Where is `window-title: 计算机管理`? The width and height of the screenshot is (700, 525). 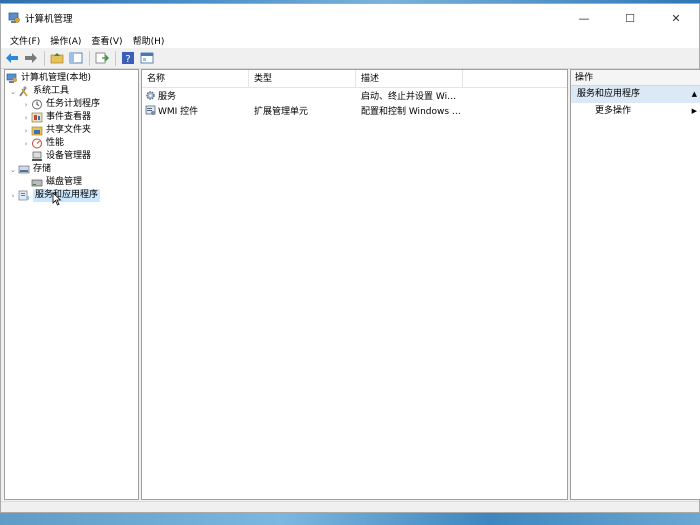 window-title: 计算机管理 is located at coordinates (49, 19).